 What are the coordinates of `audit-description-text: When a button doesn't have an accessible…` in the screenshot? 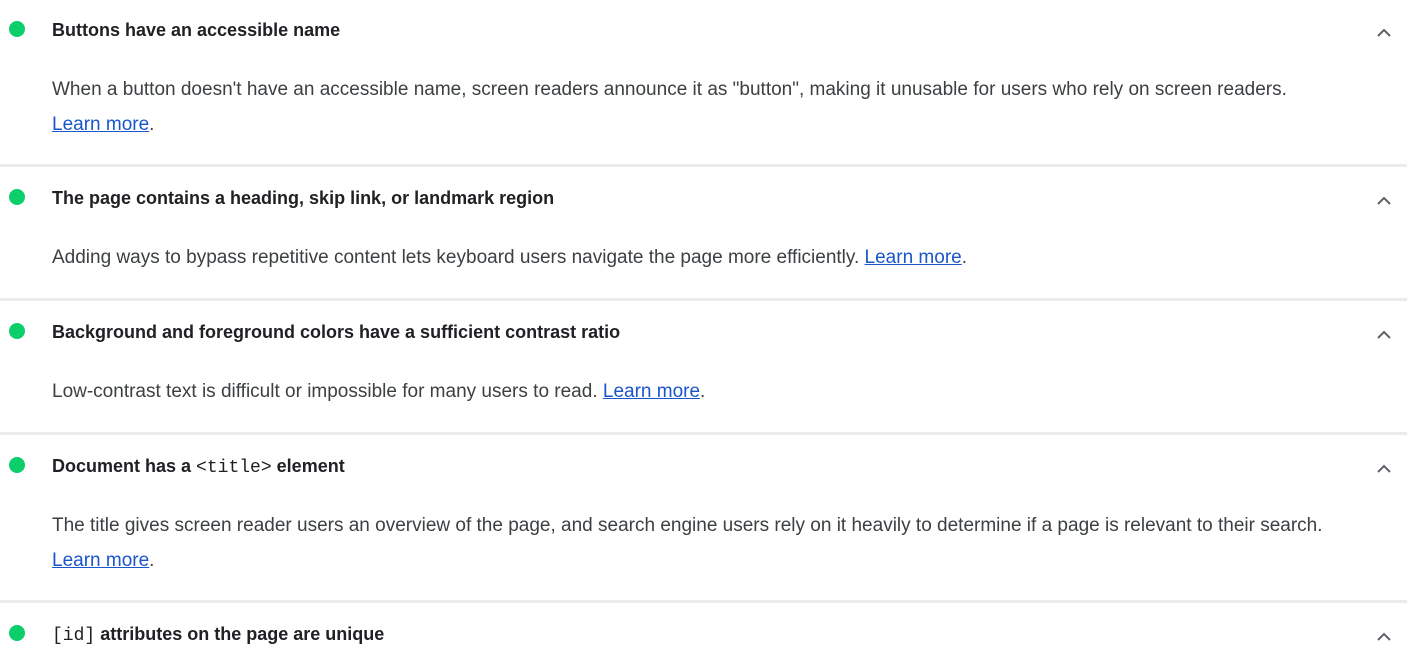 It's located at (669, 89).